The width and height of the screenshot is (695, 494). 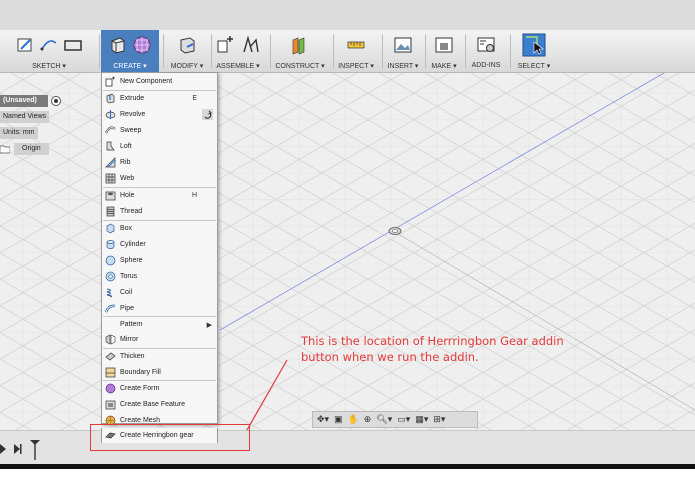 I want to click on select-tool-group: SELECT ▾, so click(x=534, y=51).